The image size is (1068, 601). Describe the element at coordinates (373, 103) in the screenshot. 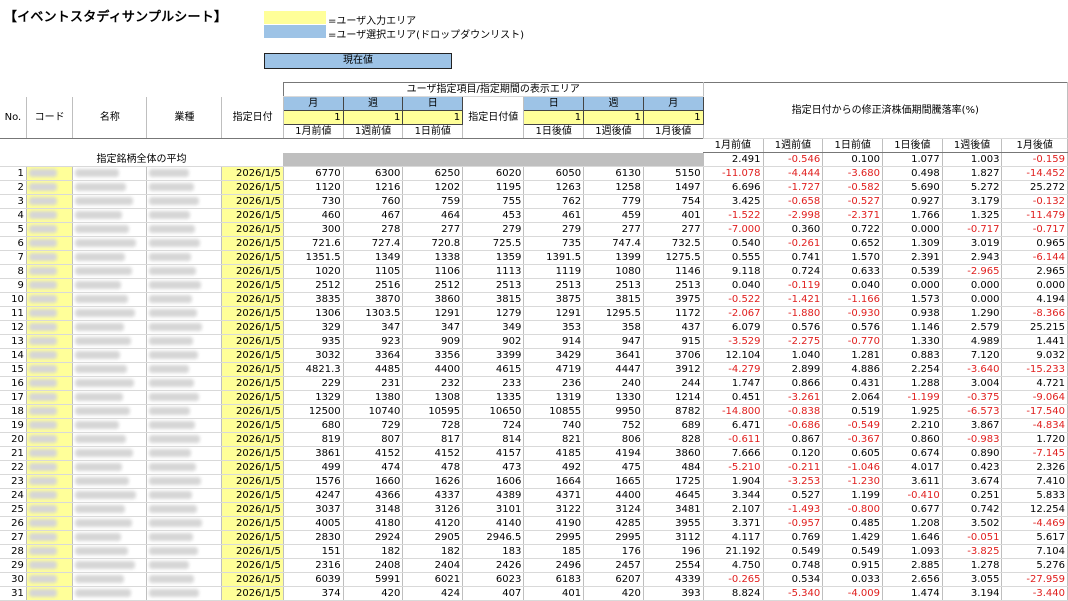

I see `before-unit-week-select: 週` at that location.